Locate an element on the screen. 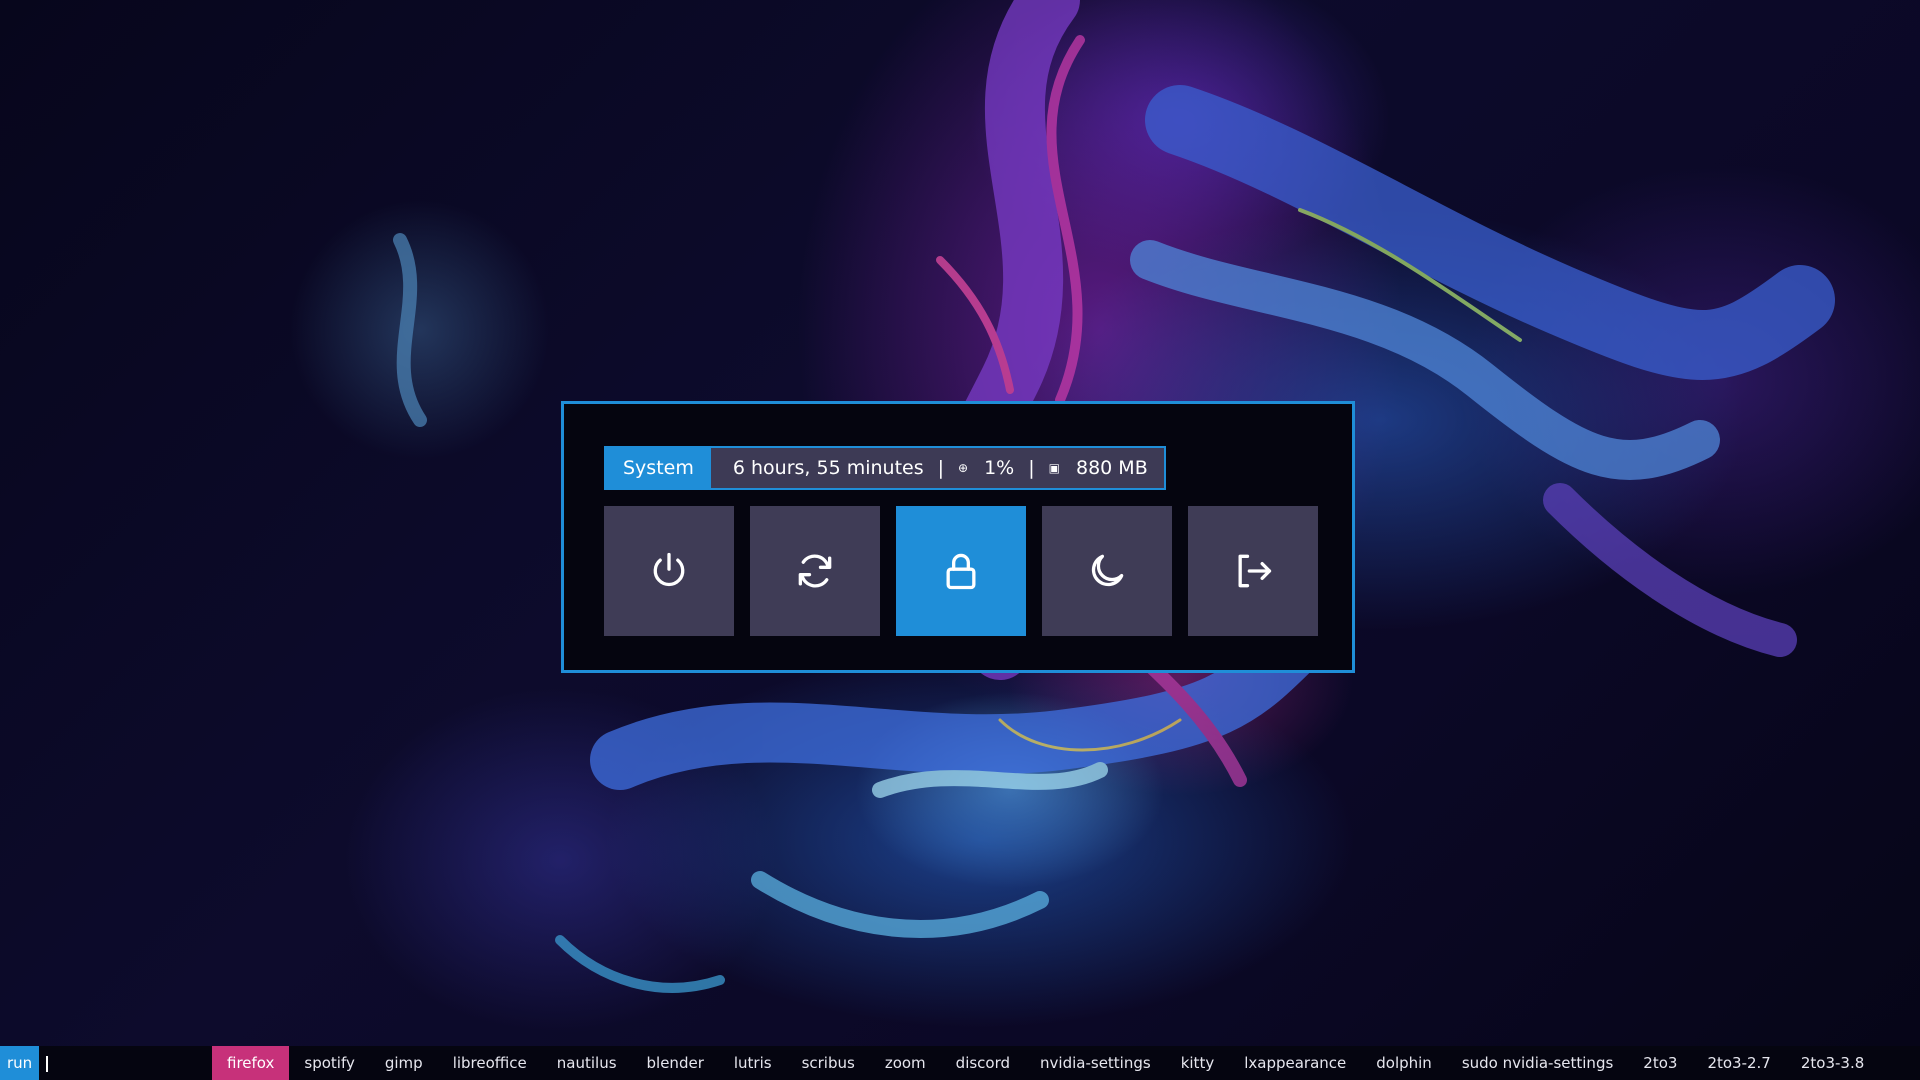 This screenshot has width=1920, height=1080. shutdown-button is located at coordinates (669, 571).